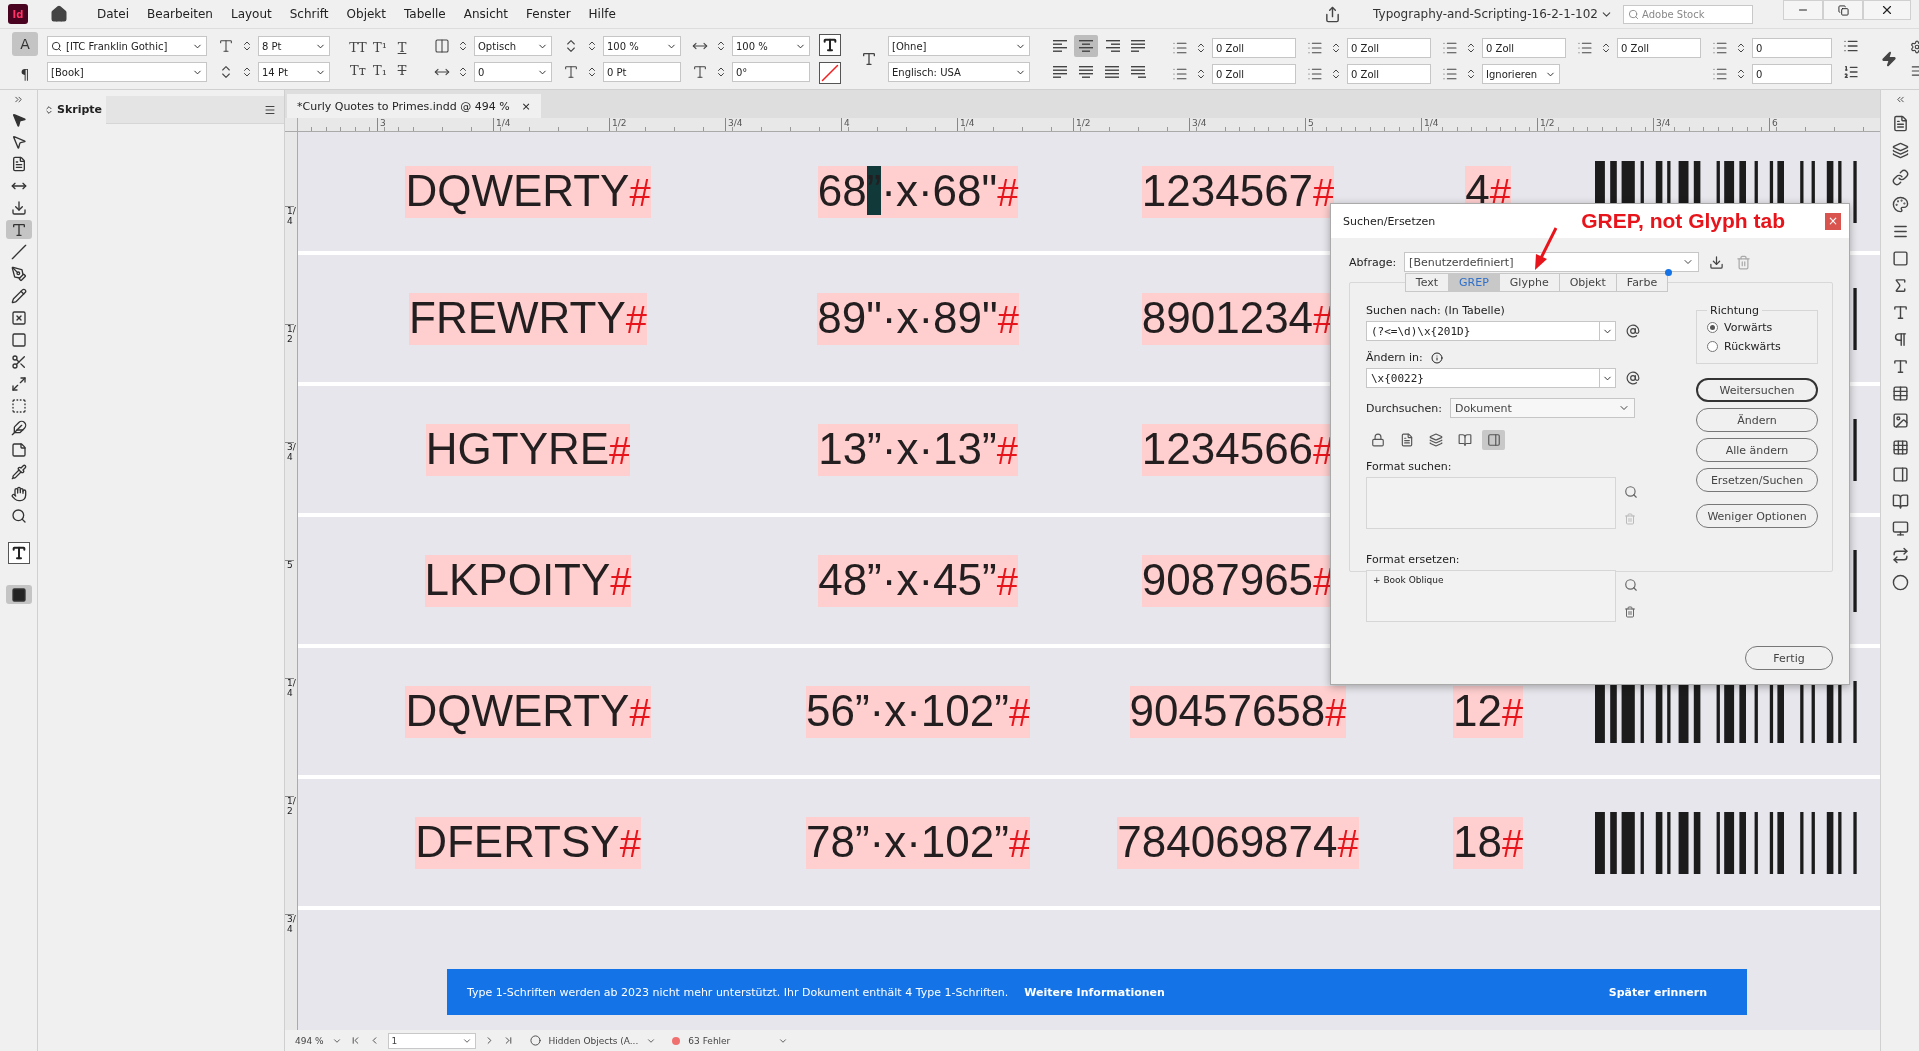 The height and width of the screenshot is (1051, 1919). What do you see at coordinates (1757, 346) in the screenshot?
I see `direction-radio: Rückwärts` at bounding box center [1757, 346].